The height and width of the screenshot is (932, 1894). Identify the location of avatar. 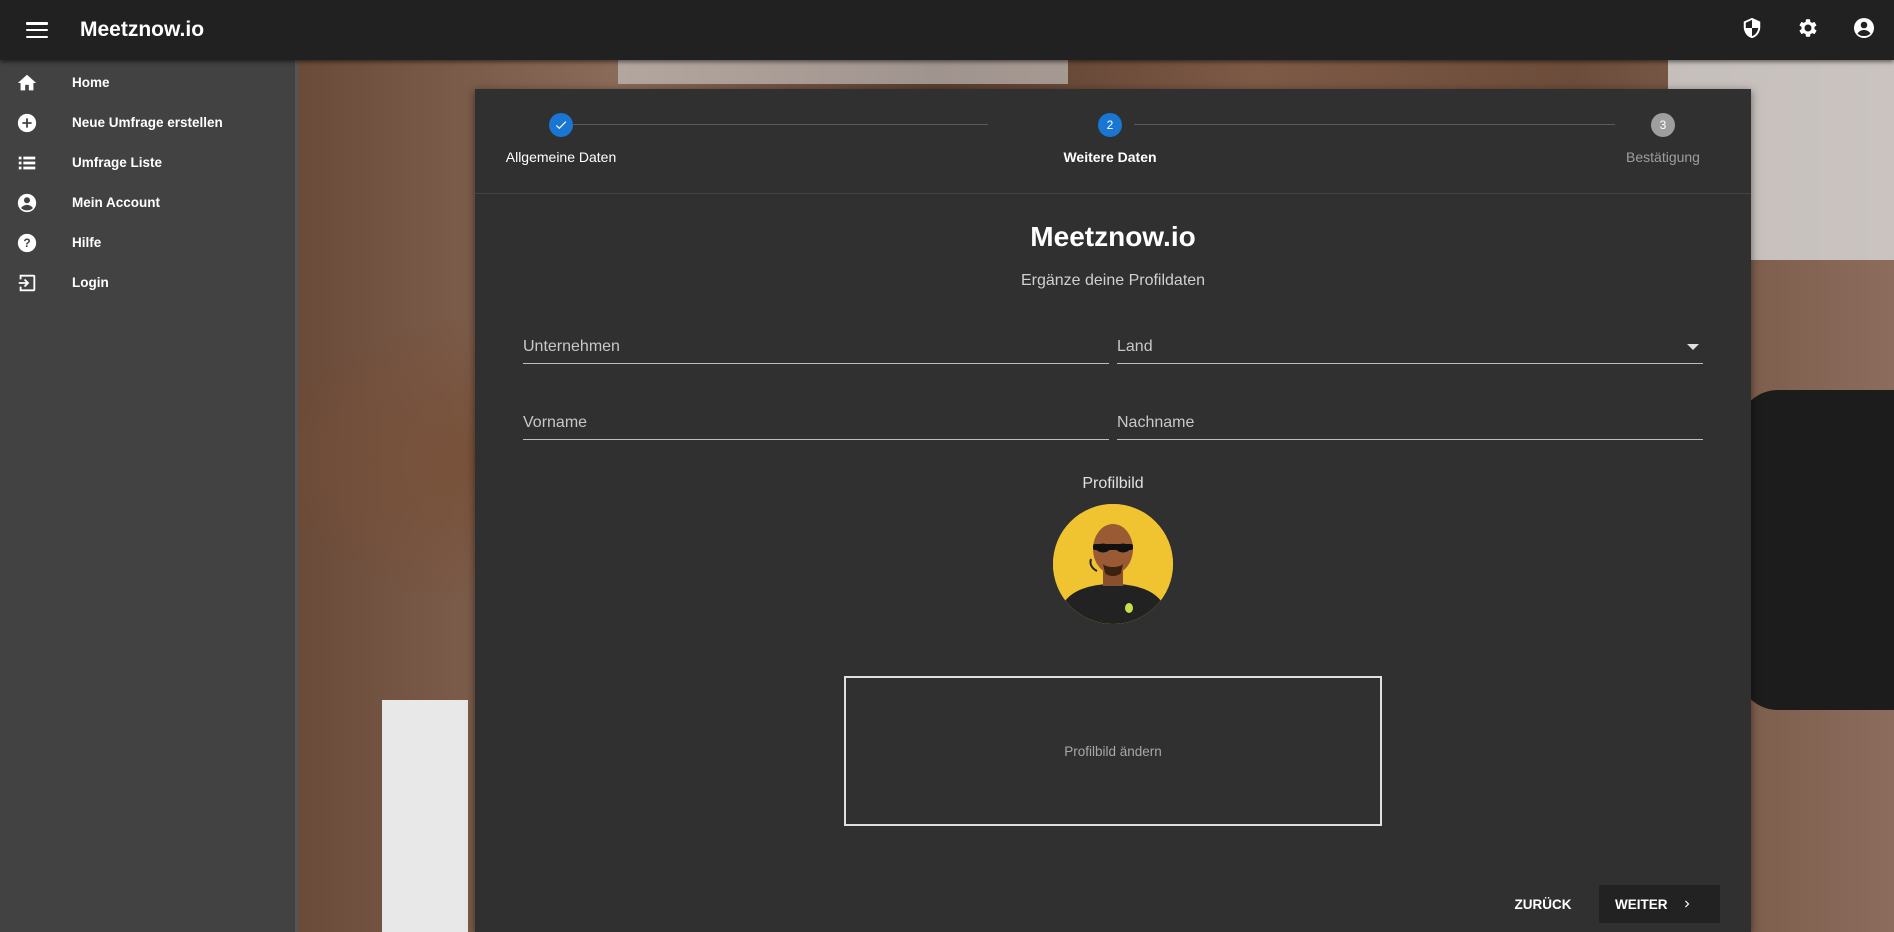
(1113, 564).